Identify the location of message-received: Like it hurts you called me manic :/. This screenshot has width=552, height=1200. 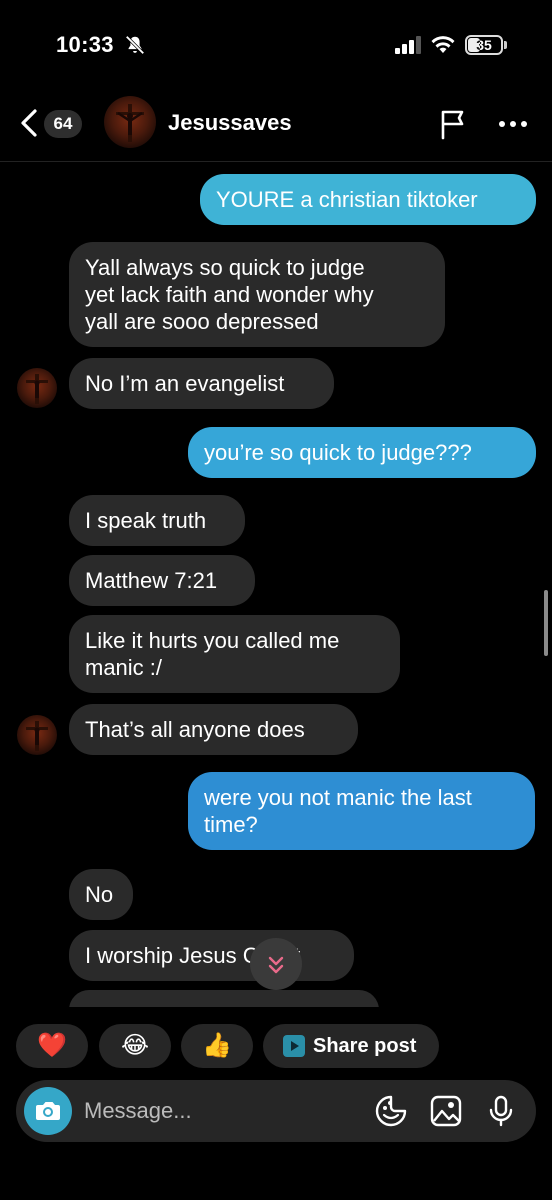
(234, 654).